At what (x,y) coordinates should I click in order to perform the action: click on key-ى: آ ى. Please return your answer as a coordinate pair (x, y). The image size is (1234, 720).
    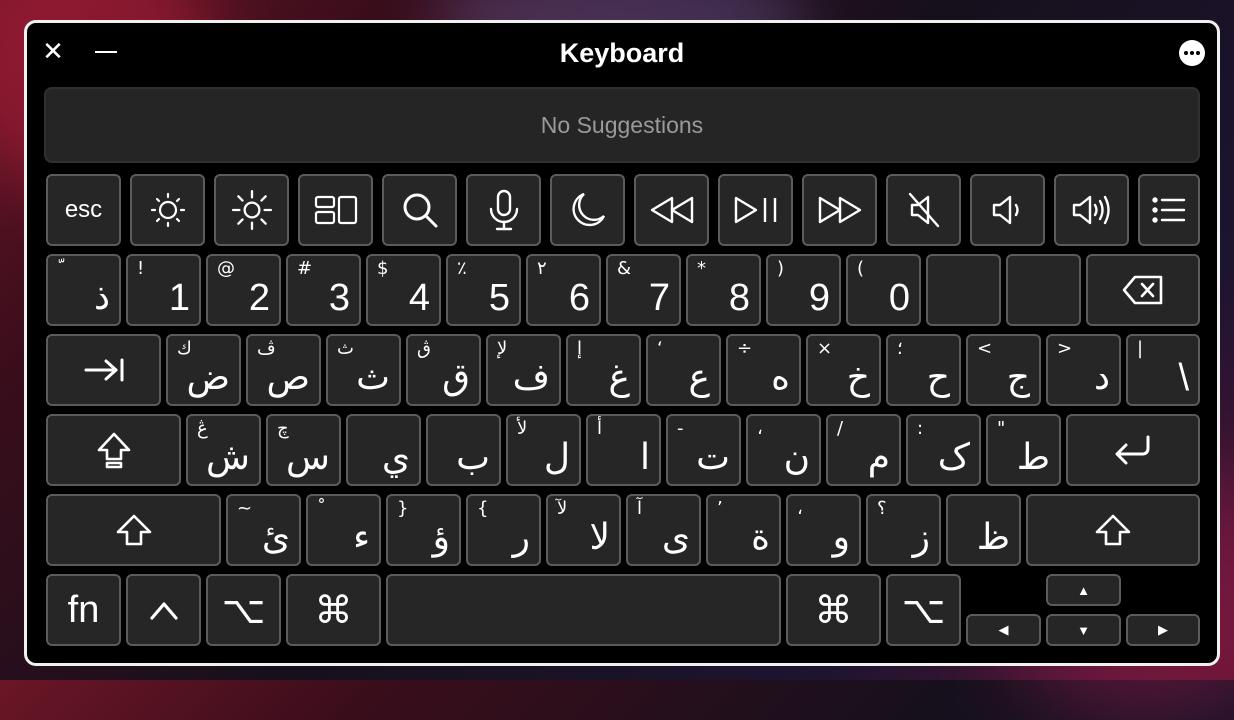
    Looking at the image, I should click on (663, 530).